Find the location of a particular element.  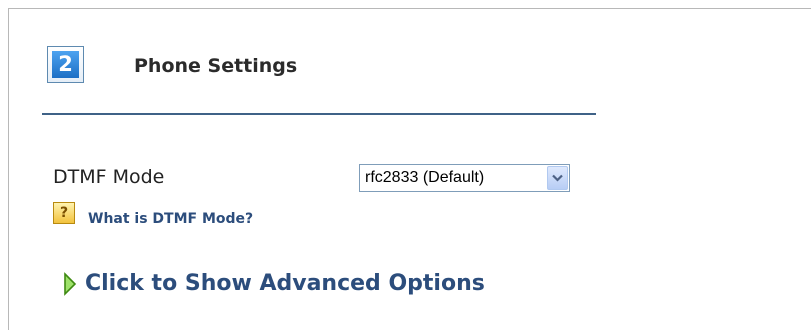

show-advanced-options-label: Click to Show Advanced Options is located at coordinates (285, 283).